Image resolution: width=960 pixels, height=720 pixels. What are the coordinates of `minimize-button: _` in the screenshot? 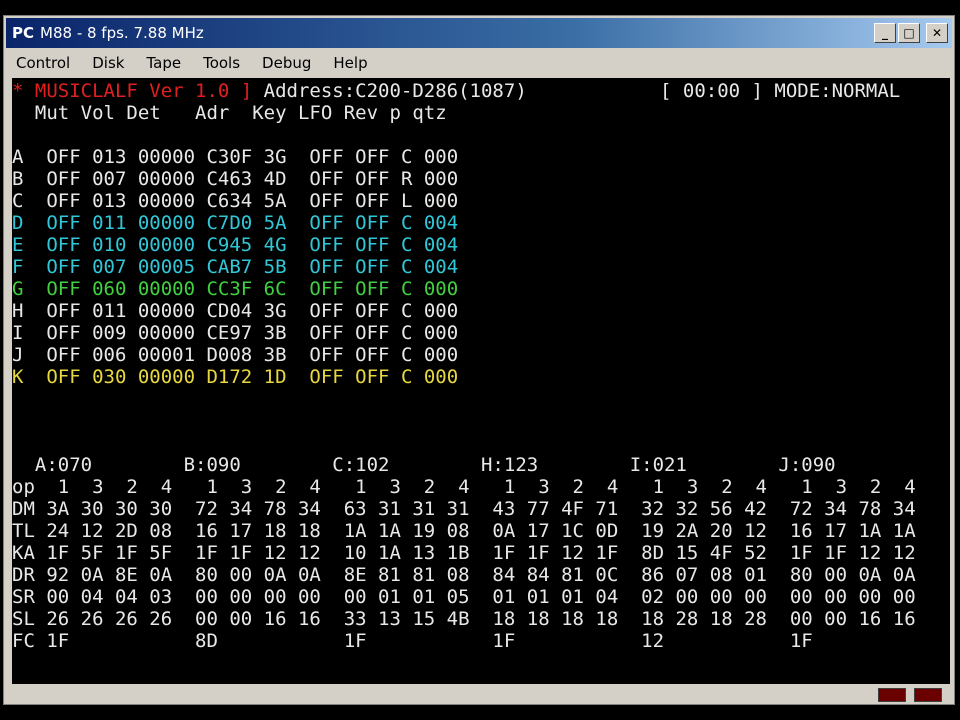 It's located at (885, 33).